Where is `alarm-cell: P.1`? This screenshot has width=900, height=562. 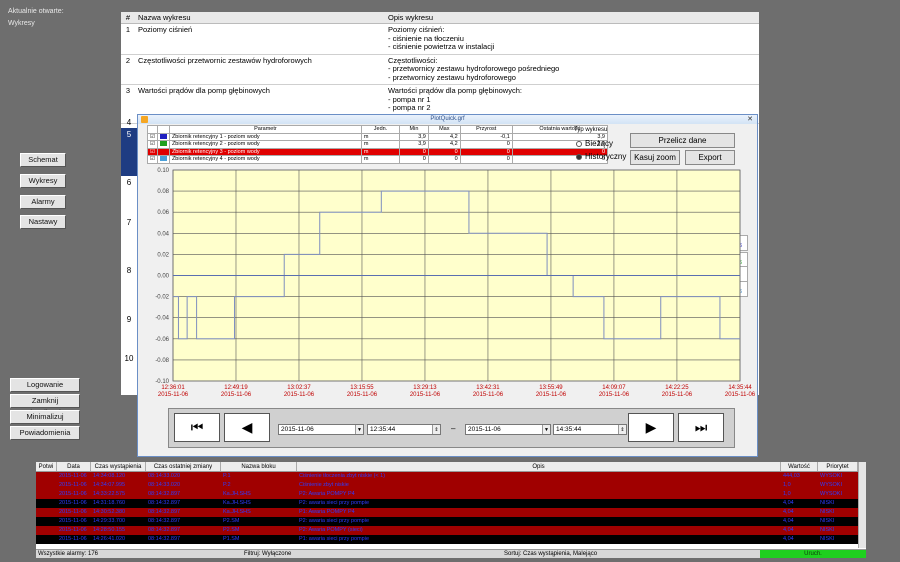 alarm-cell: P.1 is located at coordinates (227, 476).